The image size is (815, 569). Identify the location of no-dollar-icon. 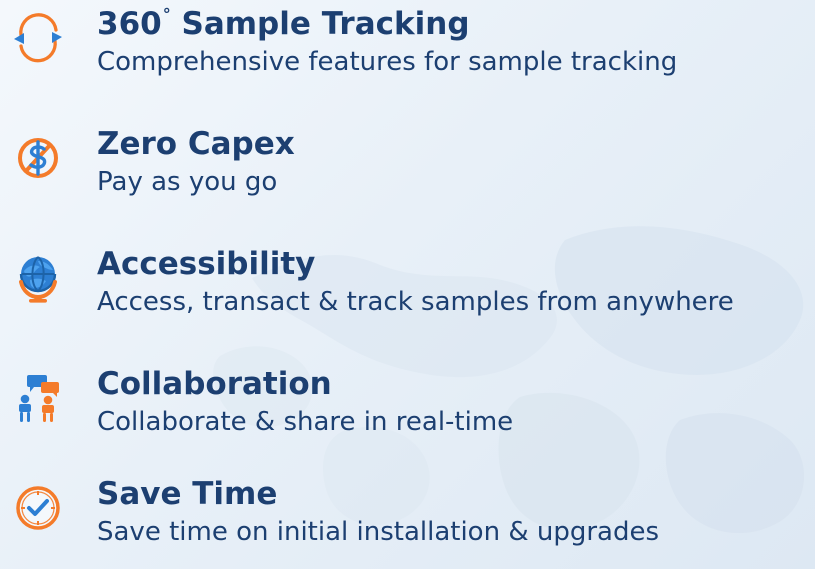
(38, 158).